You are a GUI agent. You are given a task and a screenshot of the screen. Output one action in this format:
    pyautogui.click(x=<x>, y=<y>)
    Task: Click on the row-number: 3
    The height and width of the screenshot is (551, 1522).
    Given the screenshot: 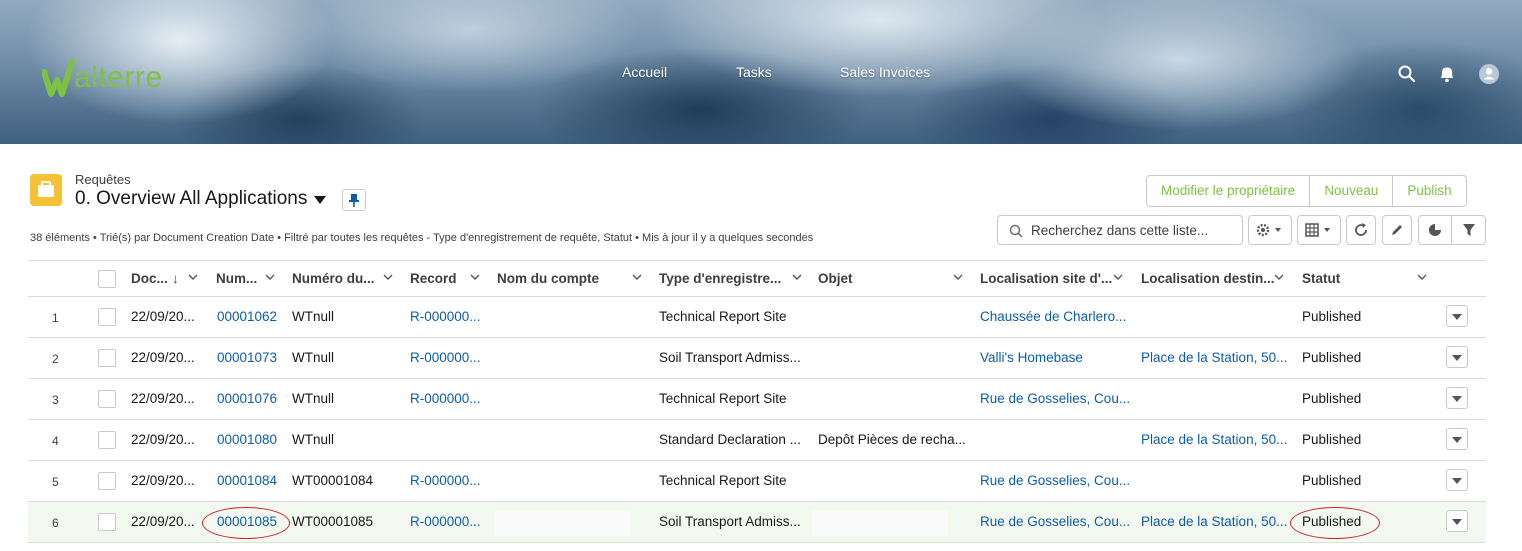 What is the action you would take?
    pyautogui.click(x=55, y=400)
    